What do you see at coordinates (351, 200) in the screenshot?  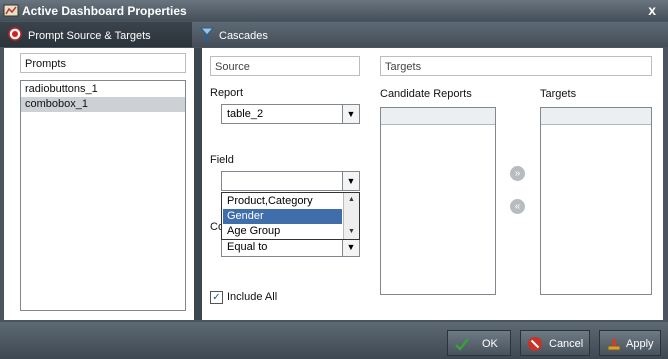 I see `scroll-up-icon: ▲` at bounding box center [351, 200].